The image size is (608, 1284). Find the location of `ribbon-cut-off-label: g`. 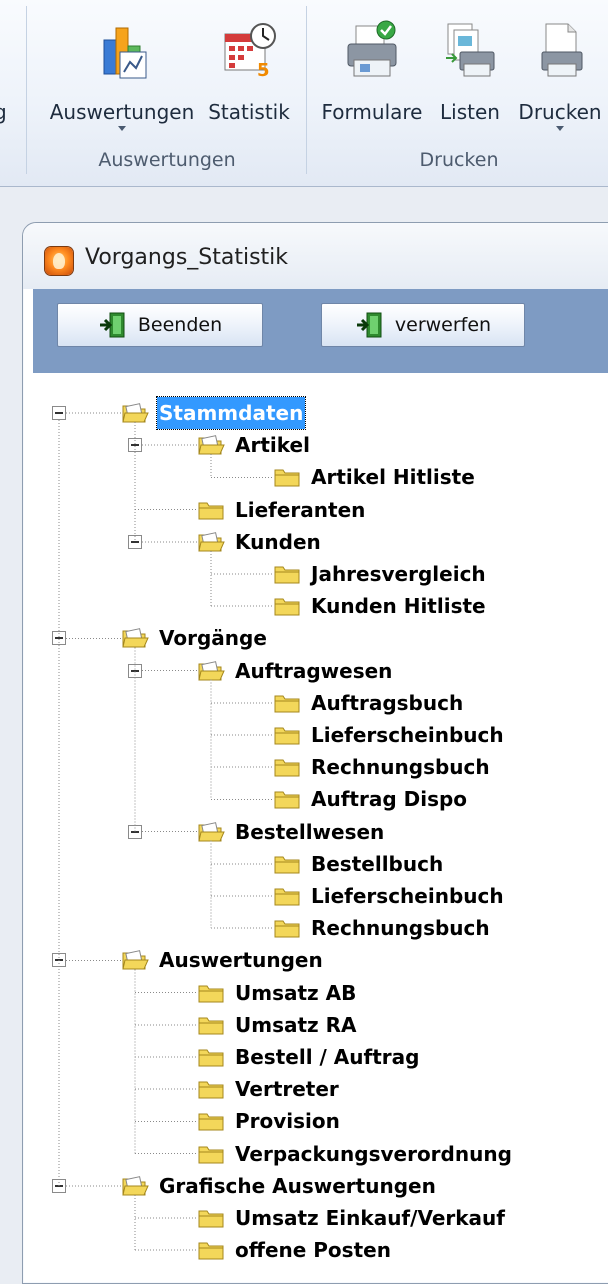

ribbon-cut-off-label: g is located at coordinates (3, 112).